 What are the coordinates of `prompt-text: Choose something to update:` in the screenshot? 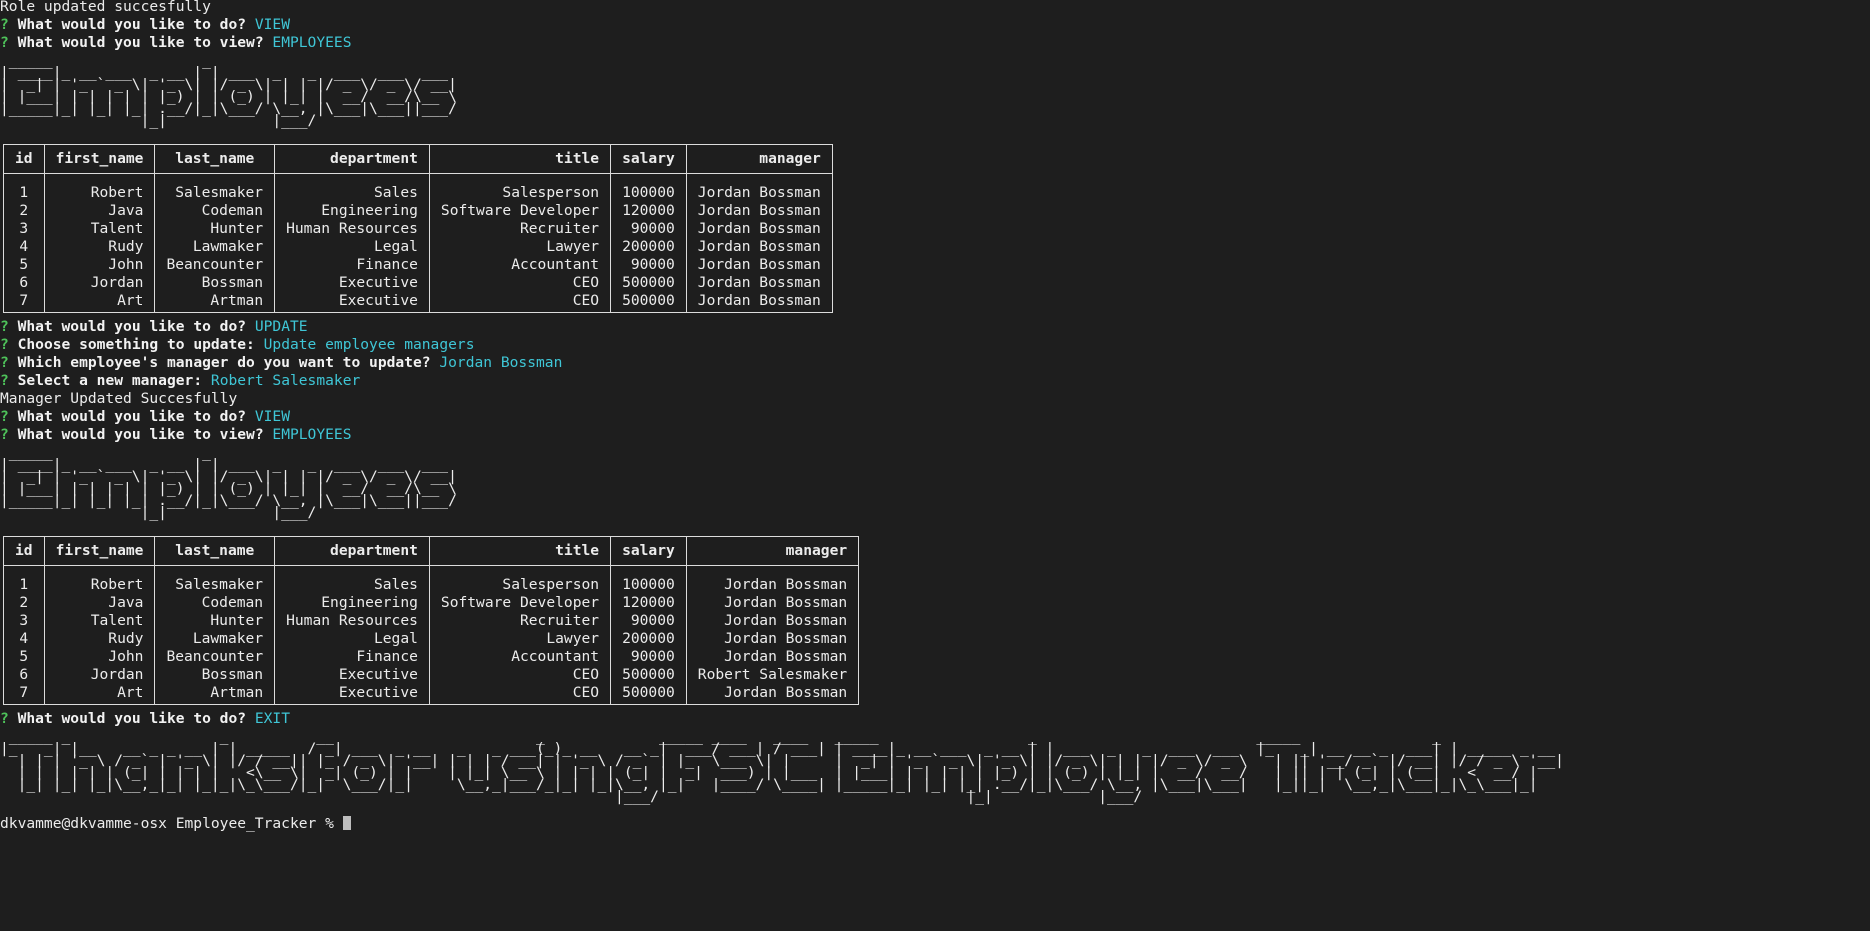 It's located at (136, 344).